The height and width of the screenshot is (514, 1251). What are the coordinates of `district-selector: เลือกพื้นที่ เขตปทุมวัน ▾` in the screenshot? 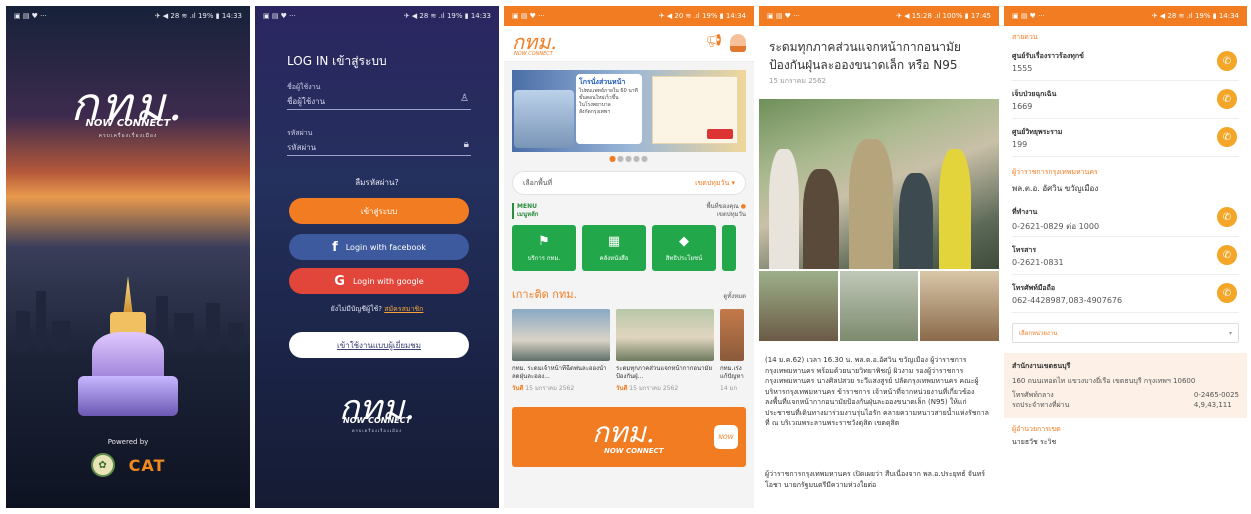 It's located at (629, 183).